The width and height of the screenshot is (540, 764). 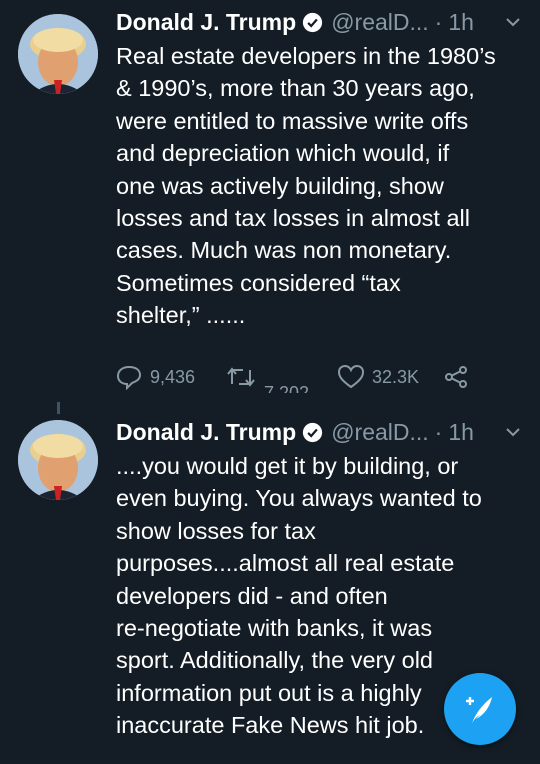 I want to click on reply-count: 9,436, so click(x=173, y=376).